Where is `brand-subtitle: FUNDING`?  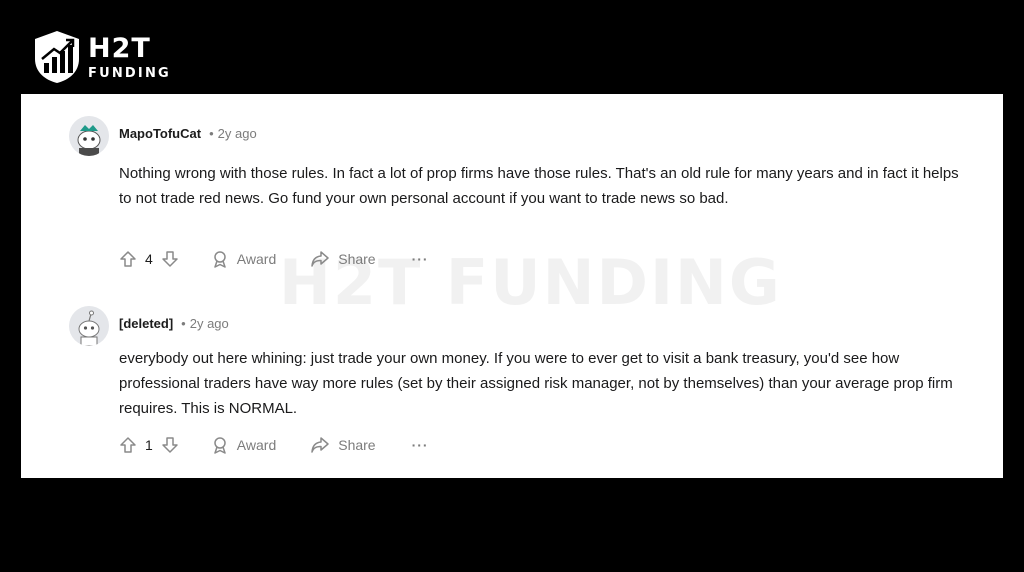
brand-subtitle: FUNDING is located at coordinates (129, 73).